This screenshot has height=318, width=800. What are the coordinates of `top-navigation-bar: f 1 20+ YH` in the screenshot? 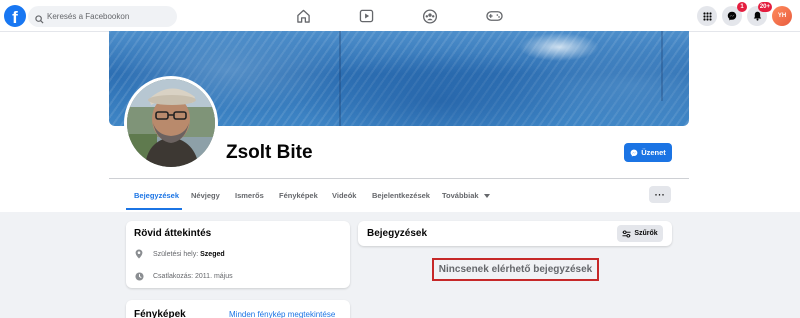 It's located at (400, 16).